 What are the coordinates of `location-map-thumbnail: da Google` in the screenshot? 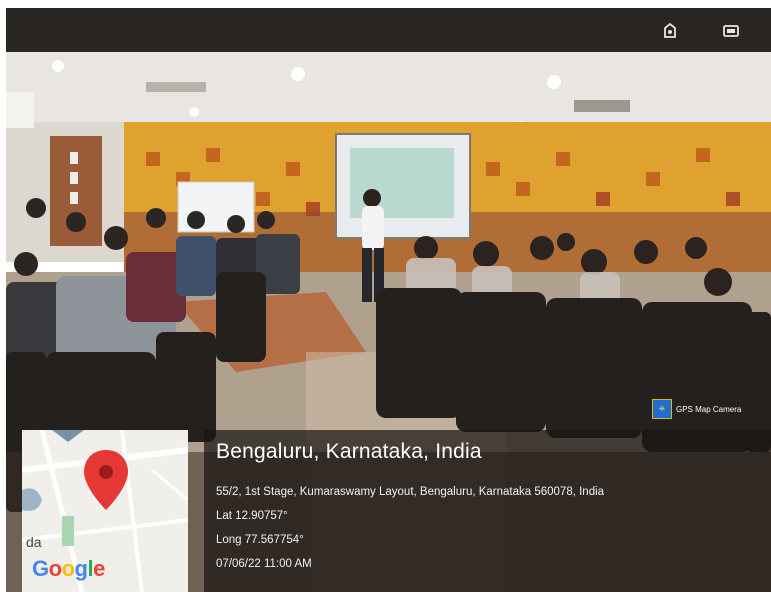 It's located at (105, 511).